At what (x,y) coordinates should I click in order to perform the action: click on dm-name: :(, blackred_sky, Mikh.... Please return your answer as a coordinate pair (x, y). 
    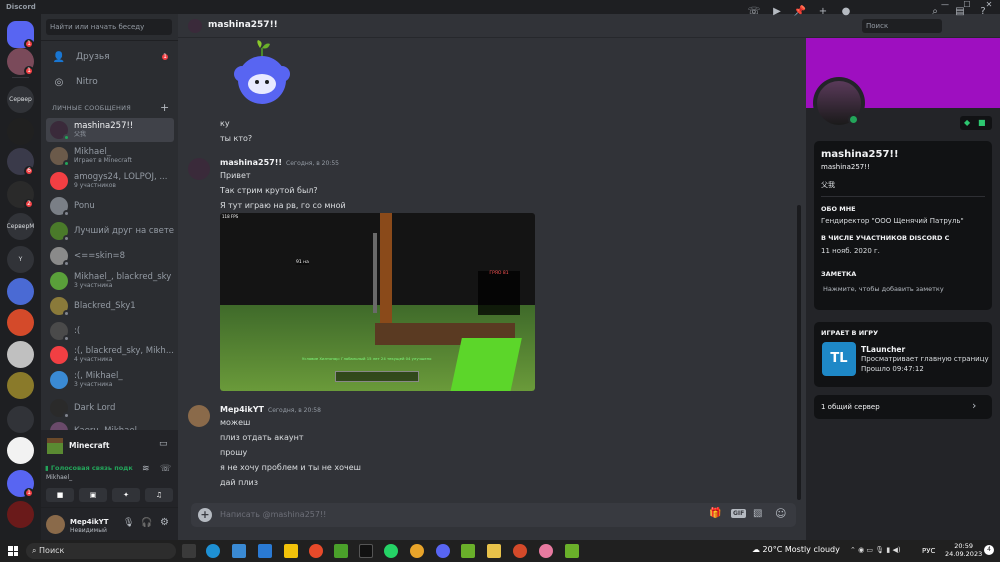
    Looking at the image, I should click on (124, 351).